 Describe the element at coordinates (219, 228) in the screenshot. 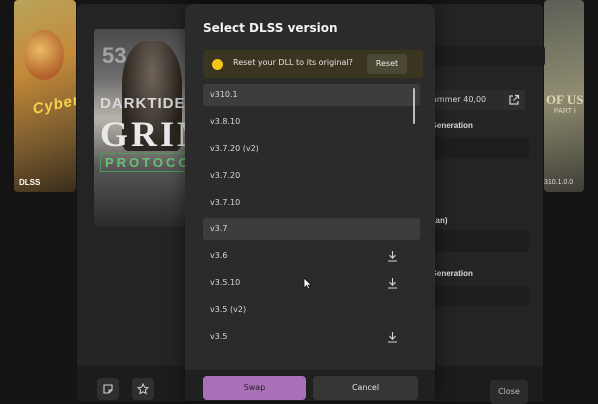

I see `version-label: v3.7` at that location.